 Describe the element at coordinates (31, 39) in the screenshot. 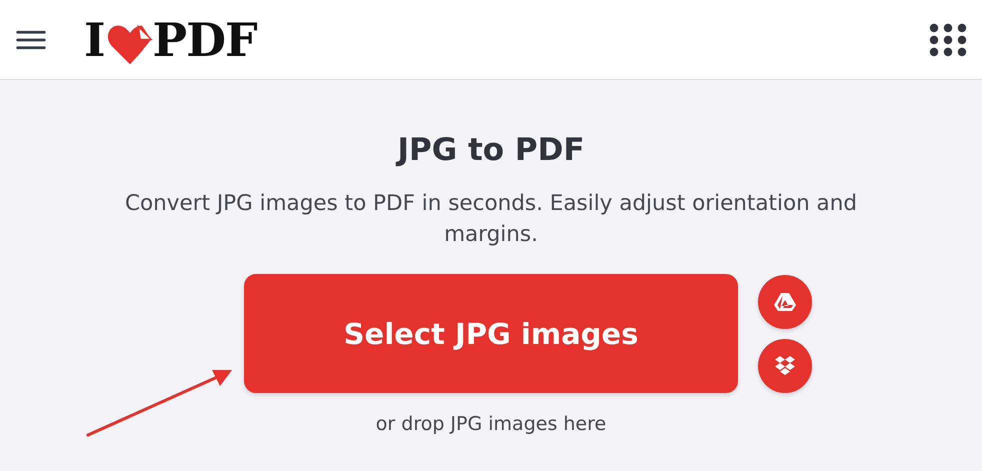

I see `menu-icon` at that location.